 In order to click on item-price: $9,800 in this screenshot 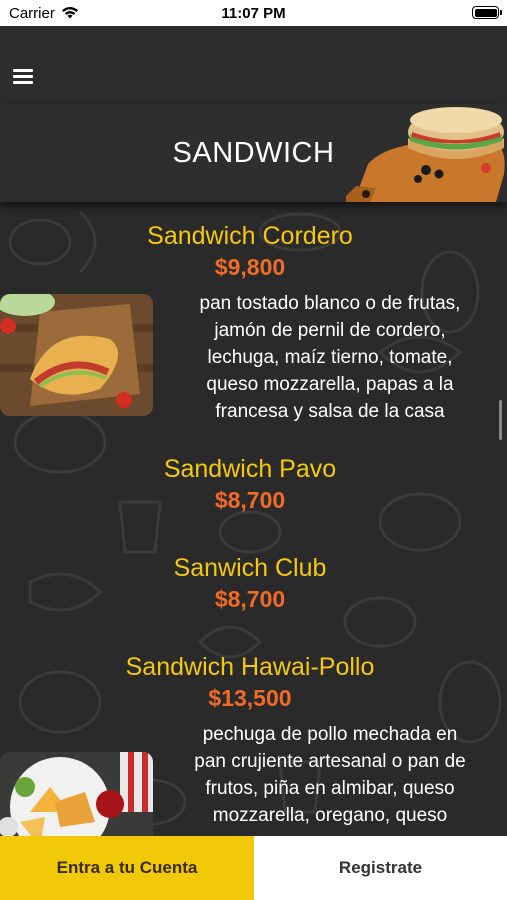, I will do `click(250, 267)`.